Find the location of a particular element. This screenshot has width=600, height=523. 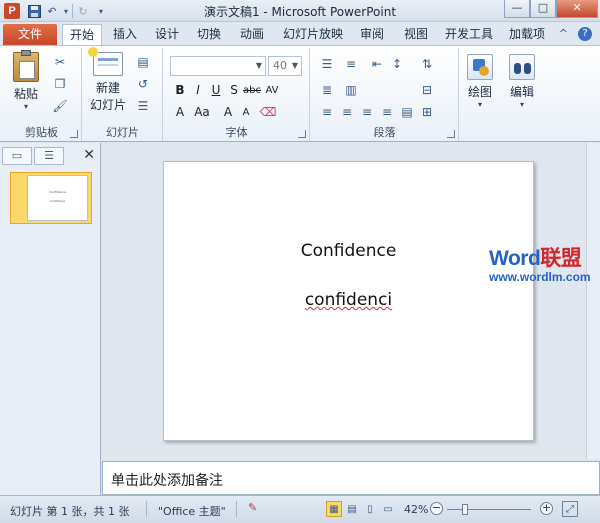

slide-thumbnail: Confidence confidenci is located at coordinates (51, 198).